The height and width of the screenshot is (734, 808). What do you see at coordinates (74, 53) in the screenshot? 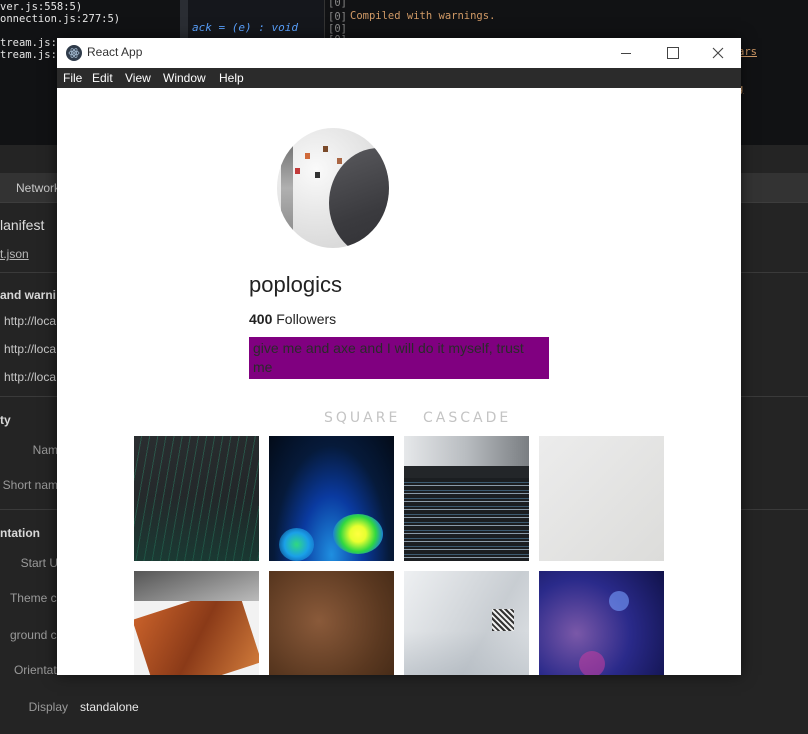
I see `electron-icon` at bounding box center [74, 53].